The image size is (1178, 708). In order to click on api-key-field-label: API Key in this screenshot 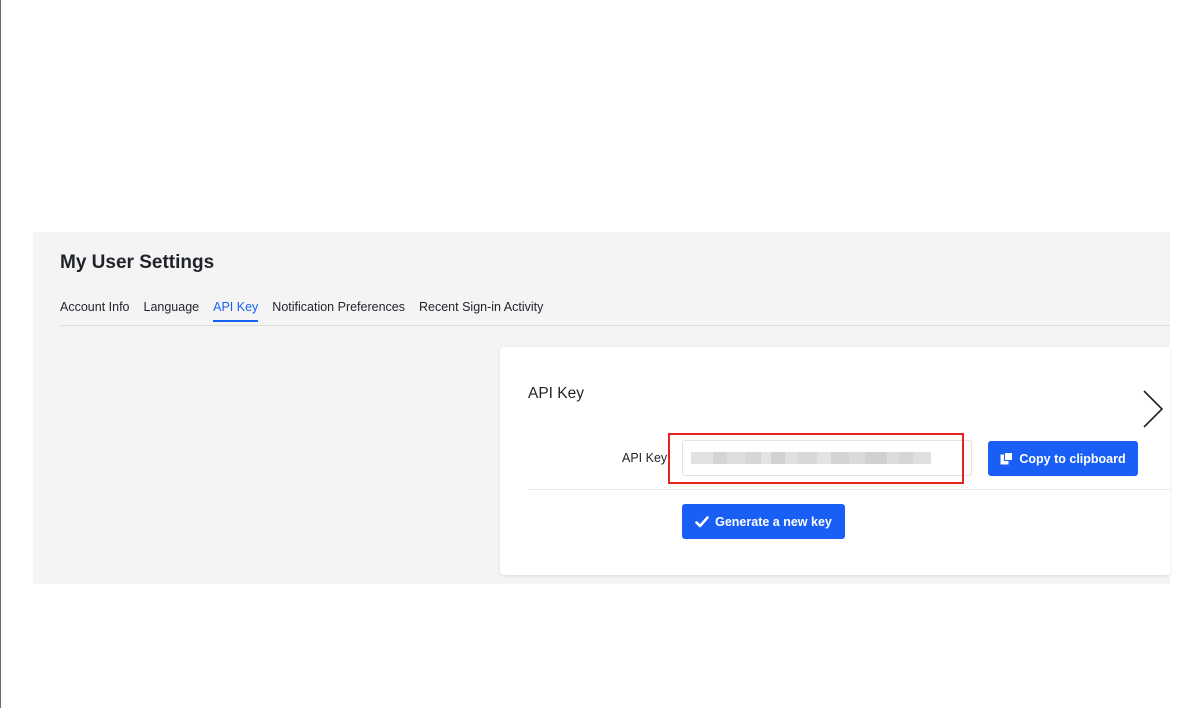, I will do `click(645, 458)`.